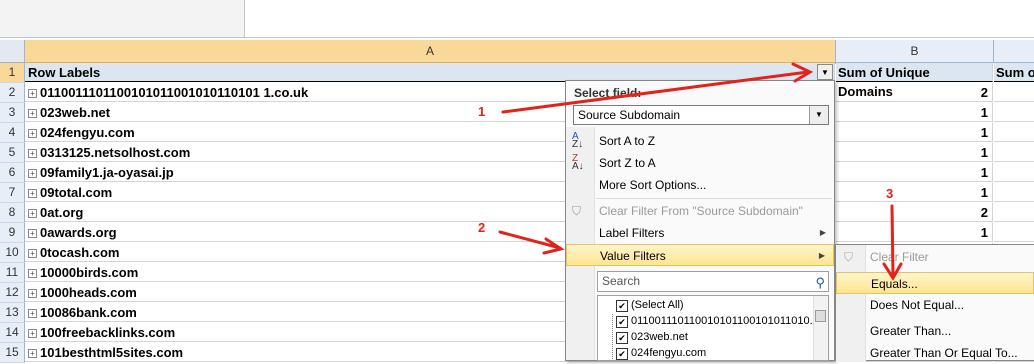 The height and width of the screenshot is (364, 1034). What do you see at coordinates (12, 353) in the screenshot?
I see `row-header: 15` at bounding box center [12, 353].